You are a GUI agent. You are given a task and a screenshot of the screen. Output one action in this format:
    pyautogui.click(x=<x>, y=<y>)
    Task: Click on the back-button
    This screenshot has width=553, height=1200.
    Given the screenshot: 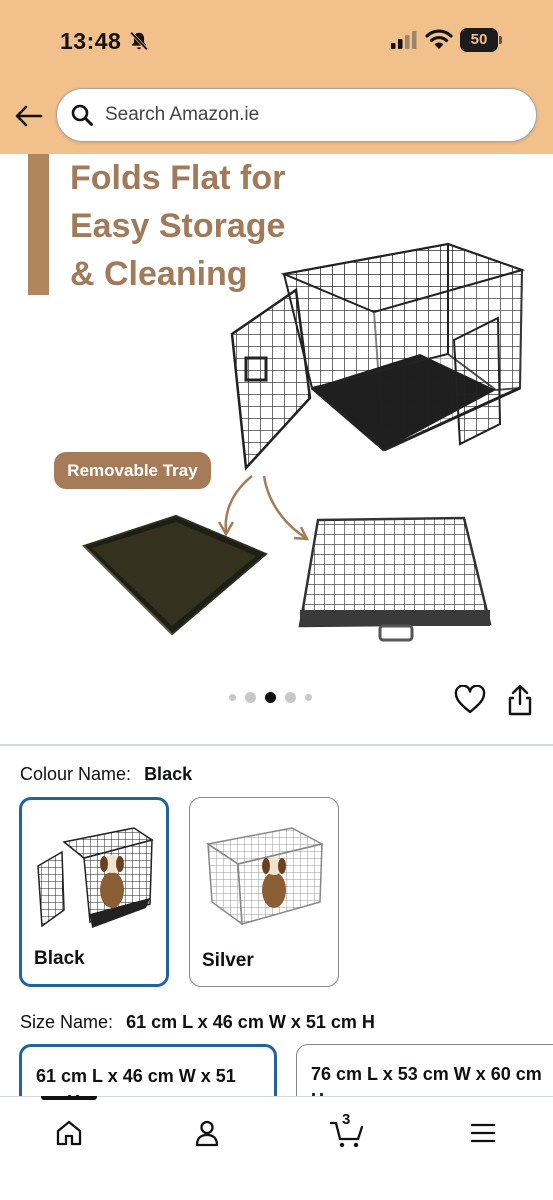 What is the action you would take?
    pyautogui.click(x=29, y=116)
    